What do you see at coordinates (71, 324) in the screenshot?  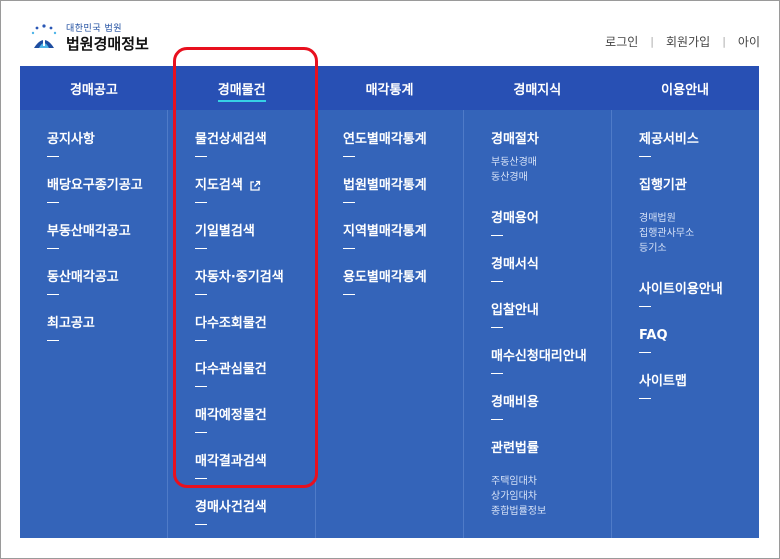 I see `menu-final-notice: 최고공고` at bounding box center [71, 324].